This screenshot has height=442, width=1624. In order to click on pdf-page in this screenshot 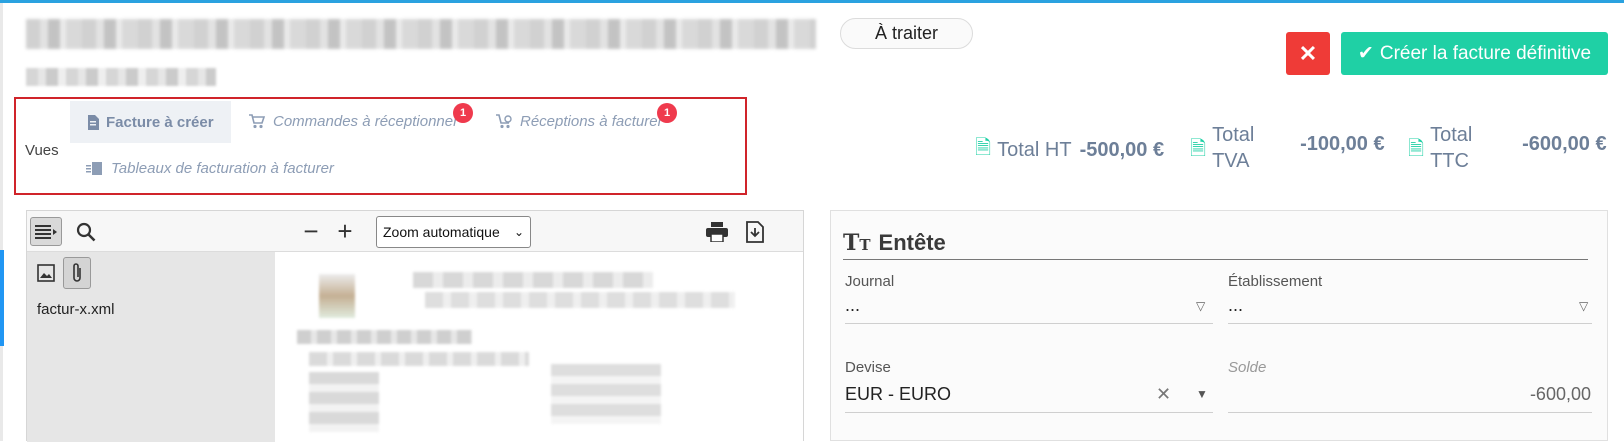, I will do `click(539, 347)`.